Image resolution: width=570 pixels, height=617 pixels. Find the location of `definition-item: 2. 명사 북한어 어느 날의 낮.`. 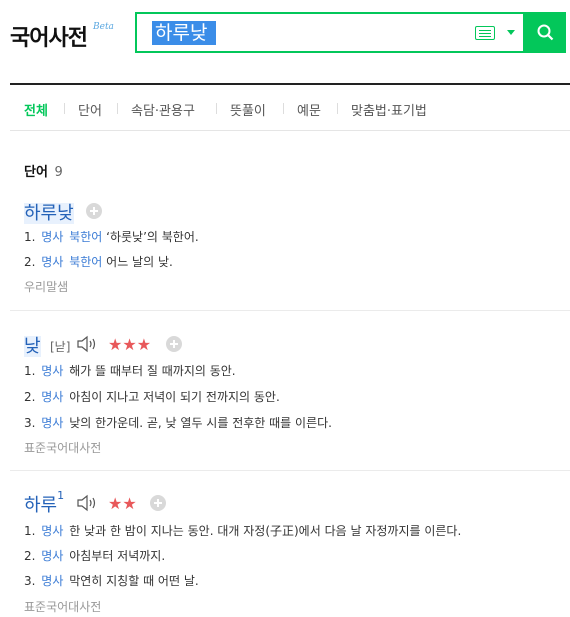

definition-item: 2. 명사 북한어 어느 날의 낮. is located at coordinates (98, 262).